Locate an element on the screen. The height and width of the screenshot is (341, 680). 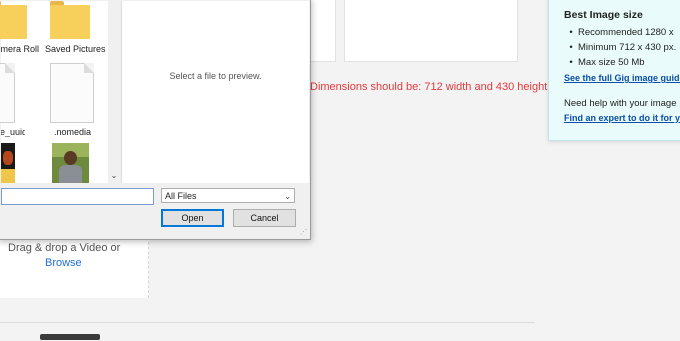
browse-link: Browse is located at coordinates (63, 263).